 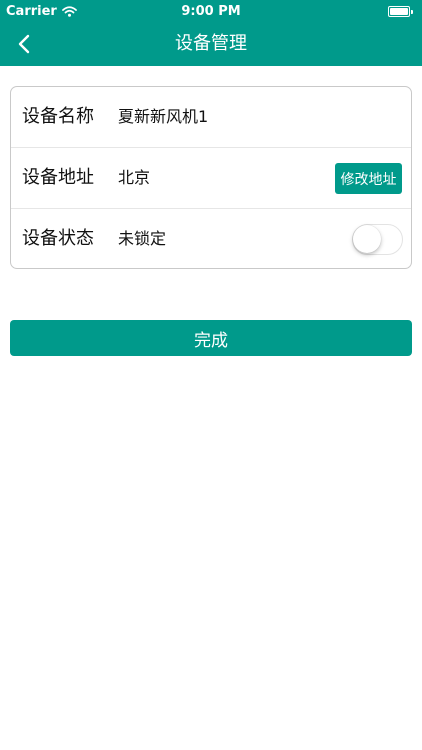 I want to click on edit-address-button: 修改地址, so click(x=368, y=178).